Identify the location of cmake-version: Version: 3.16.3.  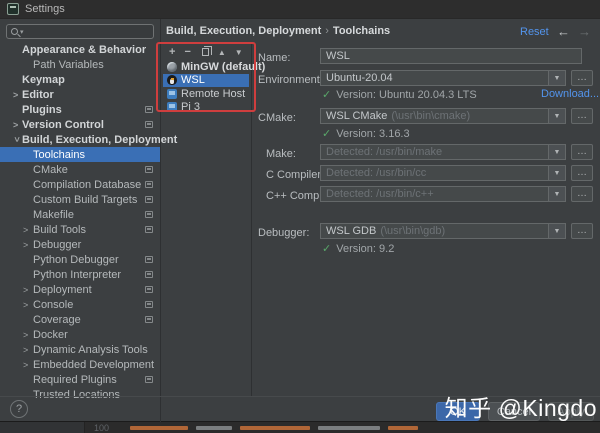
(373, 133).